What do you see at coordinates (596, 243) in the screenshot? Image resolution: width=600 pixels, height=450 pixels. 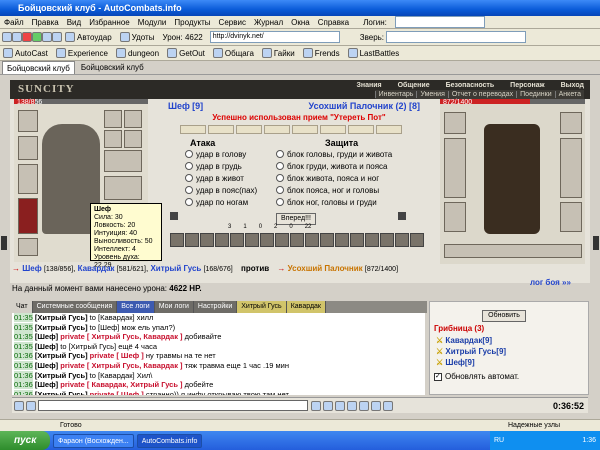 I see `right-scroll-arrow-icon` at bounding box center [596, 243].